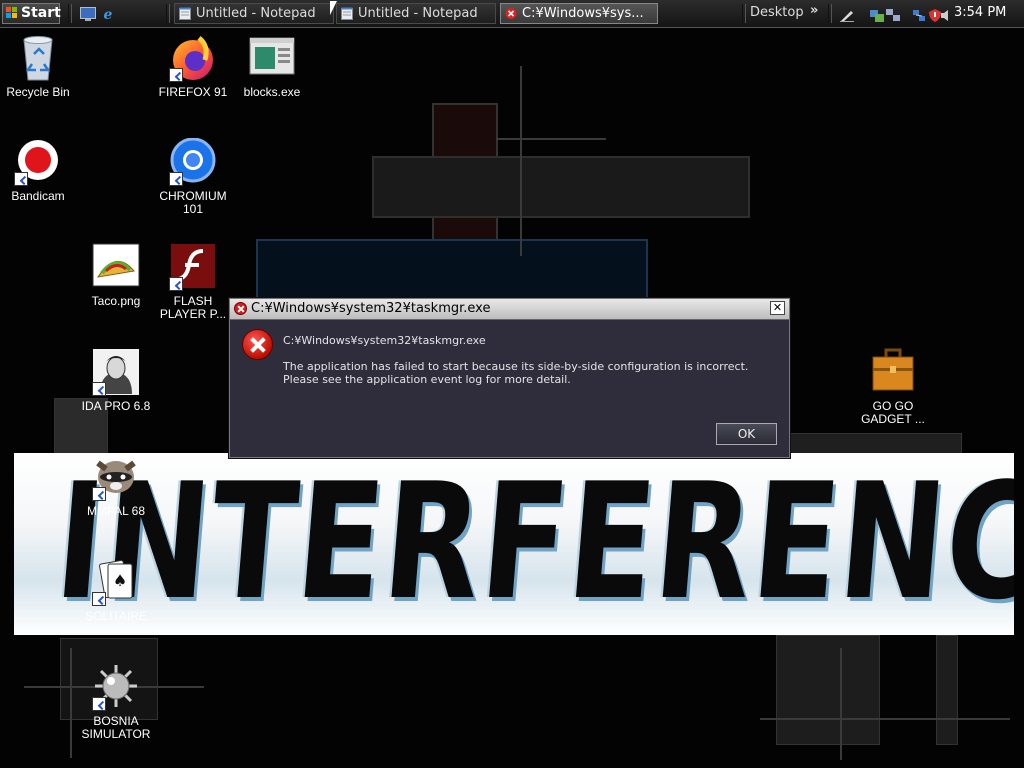 Image resolution: width=1024 pixels, height=768 pixels. Describe the element at coordinates (272, 92) in the screenshot. I see `desktop-icon-label: blocks.exe` at that location.